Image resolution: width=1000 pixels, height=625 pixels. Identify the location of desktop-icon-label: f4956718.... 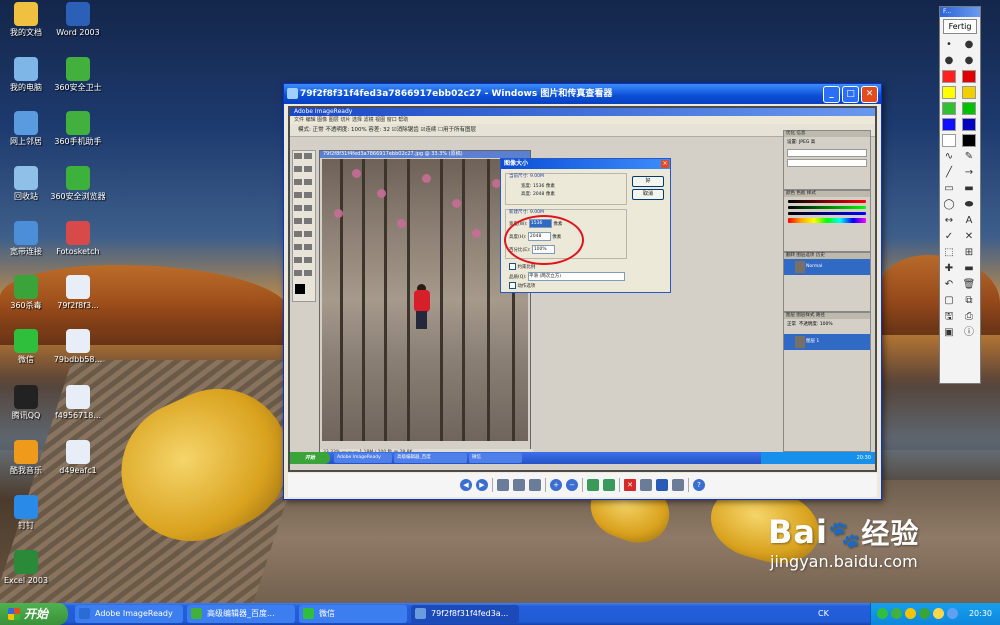
(78, 415).